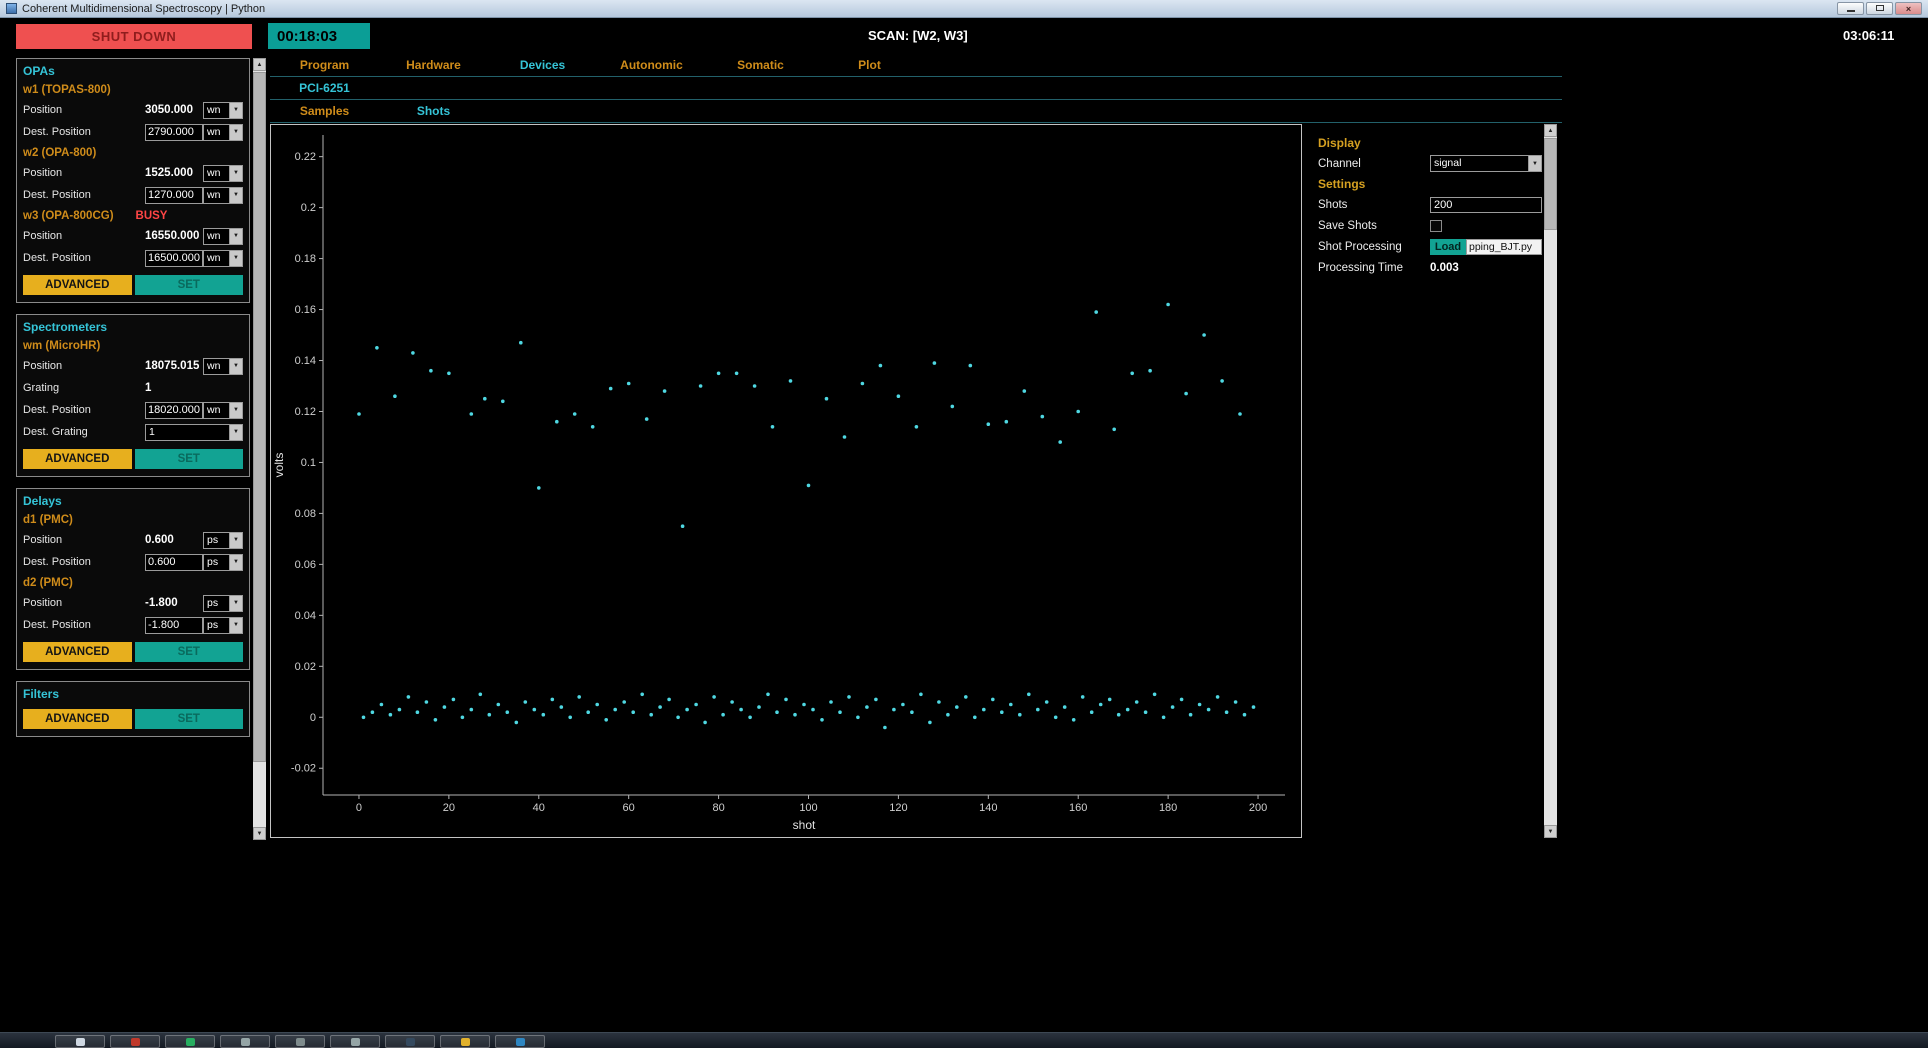 This screenshot has height=1048, width=1928. I want to click on shots-input, so click(1486, 204).